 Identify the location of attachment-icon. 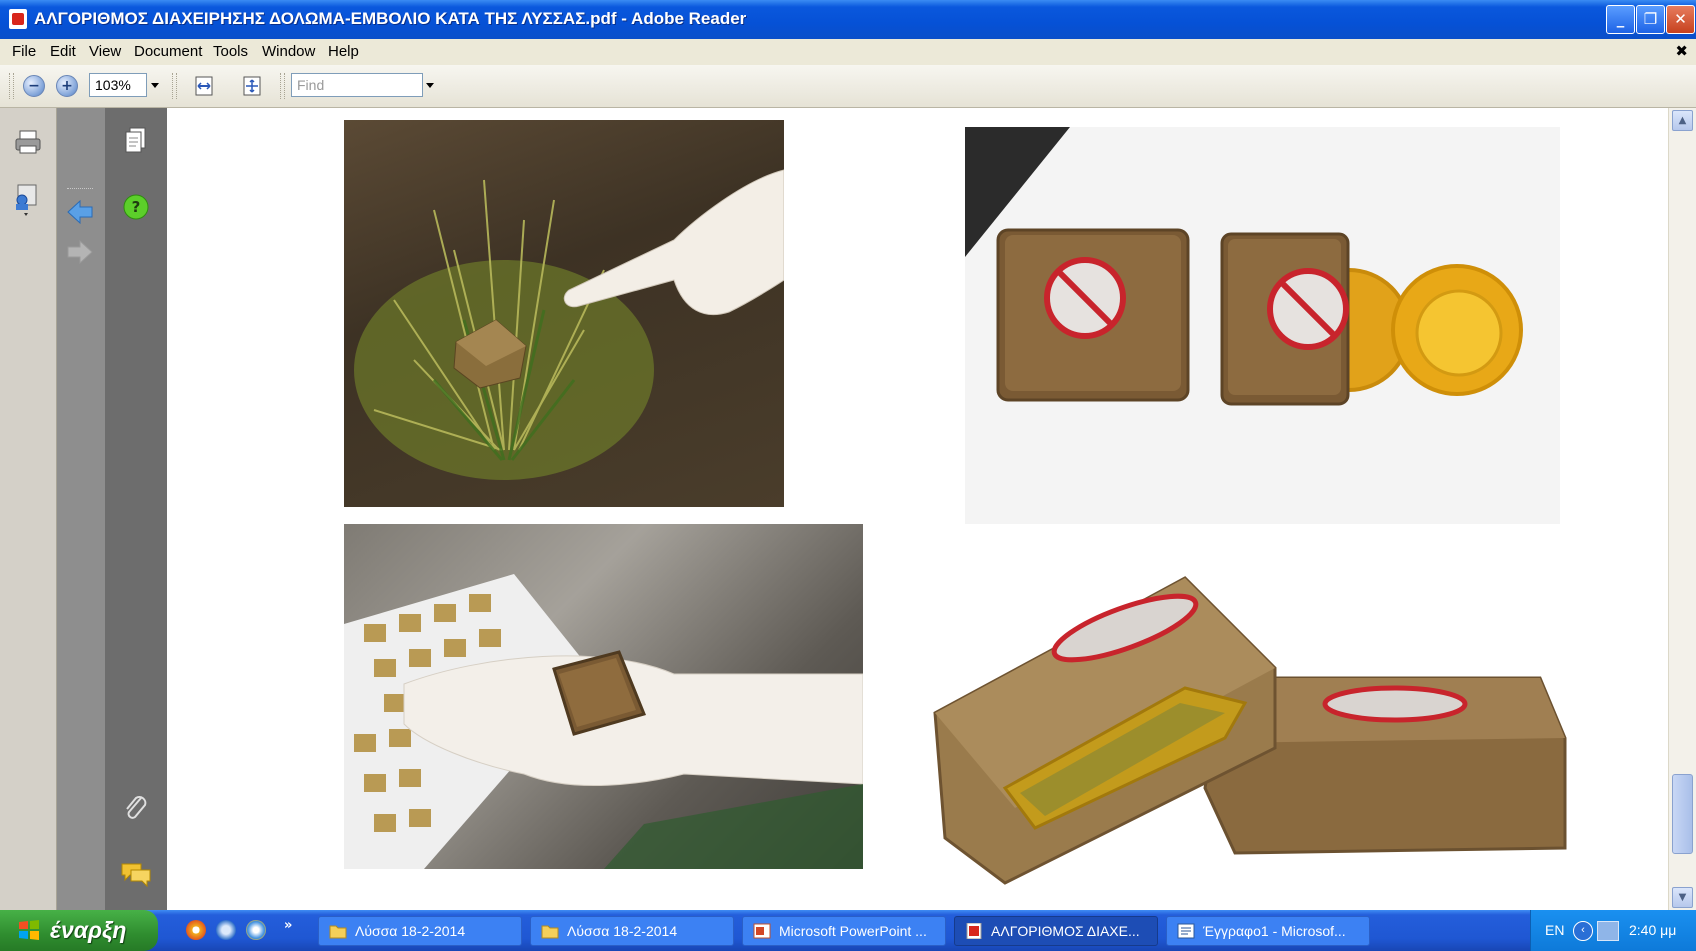
(136, 809).